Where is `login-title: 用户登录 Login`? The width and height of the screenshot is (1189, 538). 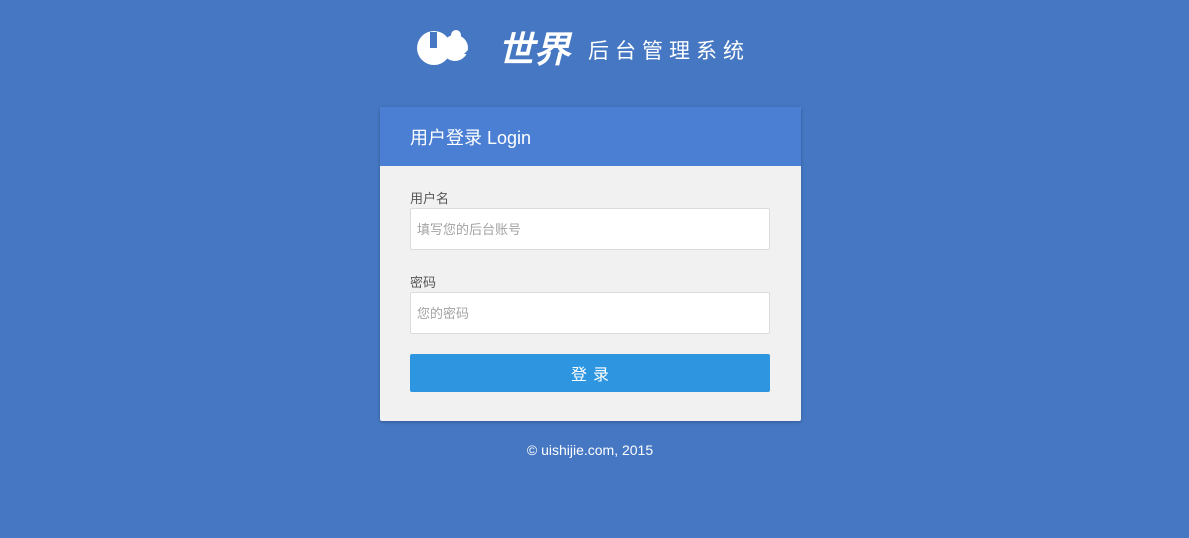 login-title: 用户登录 Login is located at coordinates (471, 137).